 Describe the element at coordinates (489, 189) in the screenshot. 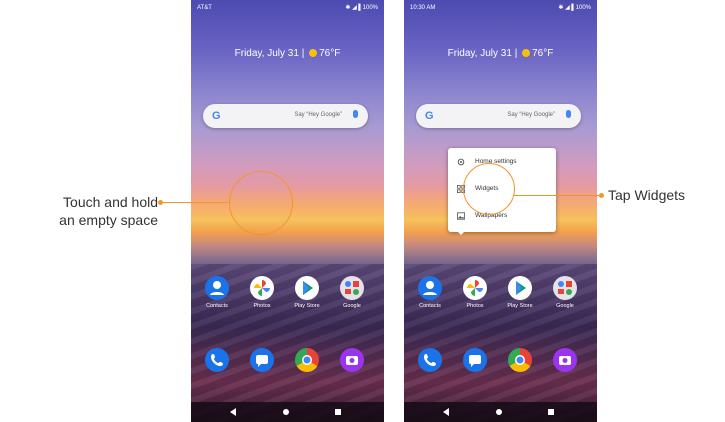

I see `tap-indicator-circle` at that location.